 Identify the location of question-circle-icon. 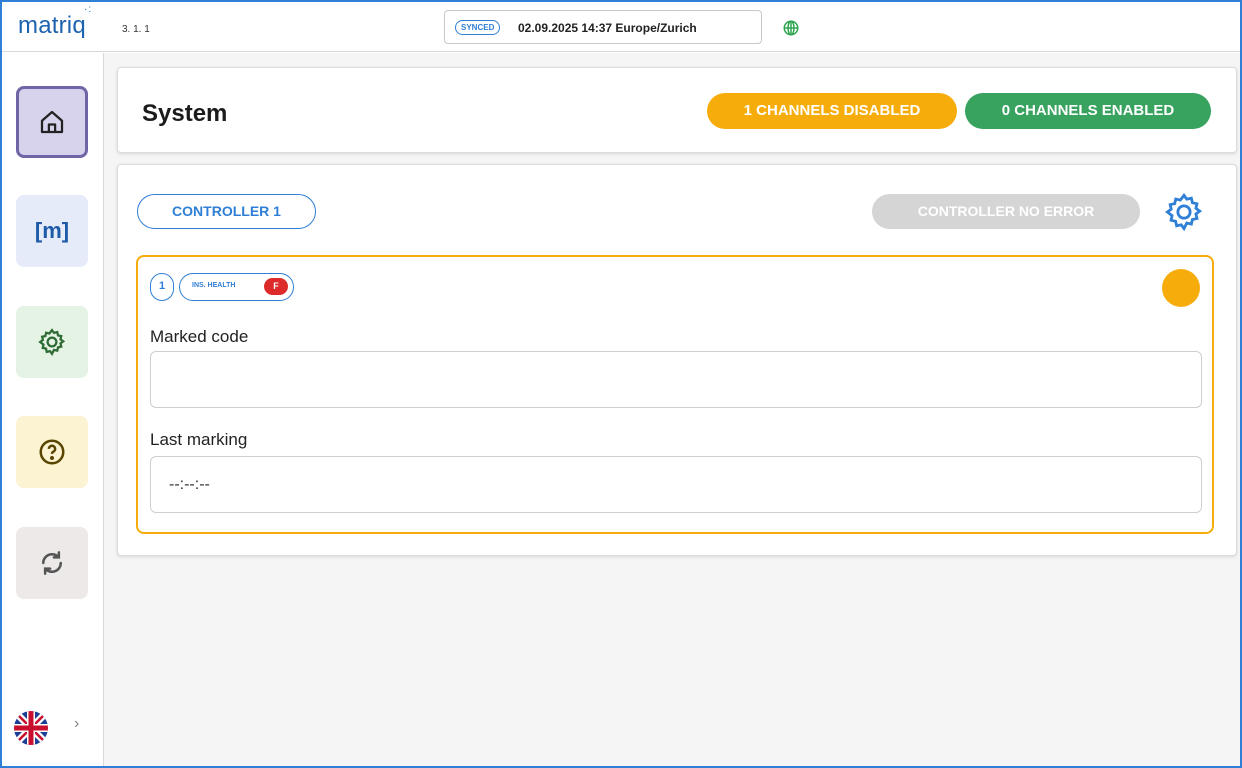
(52, 452).